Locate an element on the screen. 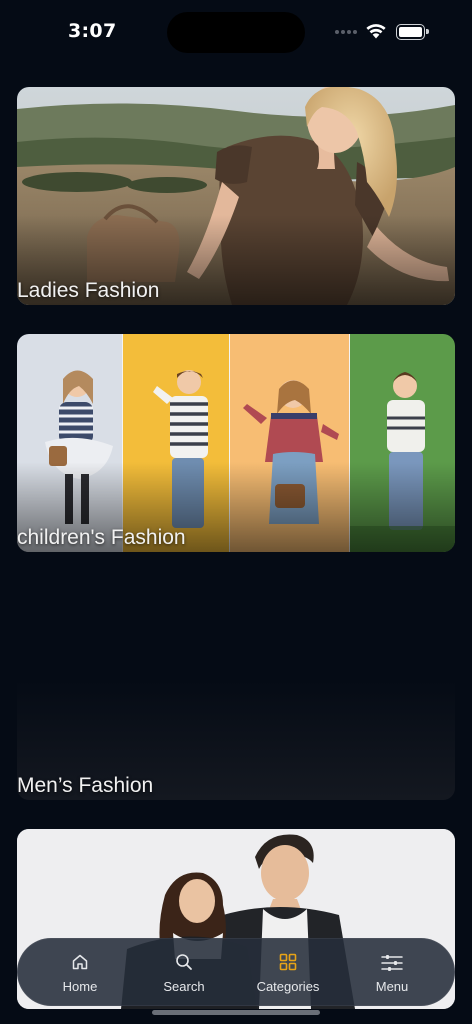 The image size is (472, 1024). grid-icon is located at coordinates (288, 962).